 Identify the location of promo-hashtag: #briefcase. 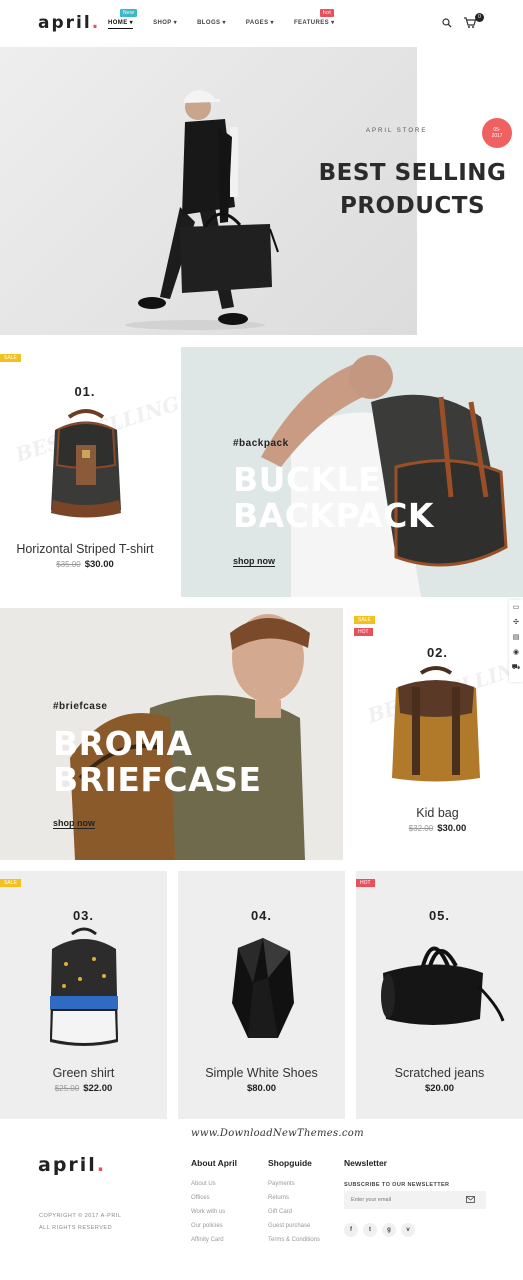
(80, 706).